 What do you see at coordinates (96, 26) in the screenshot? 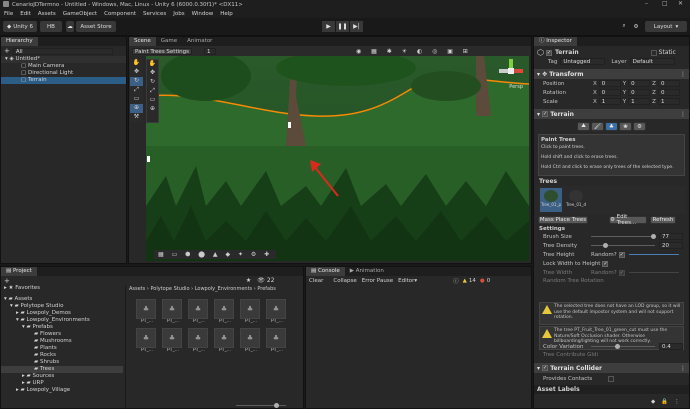
I see `asset-store-button: Asset Store` at bounding box center [96, 26].